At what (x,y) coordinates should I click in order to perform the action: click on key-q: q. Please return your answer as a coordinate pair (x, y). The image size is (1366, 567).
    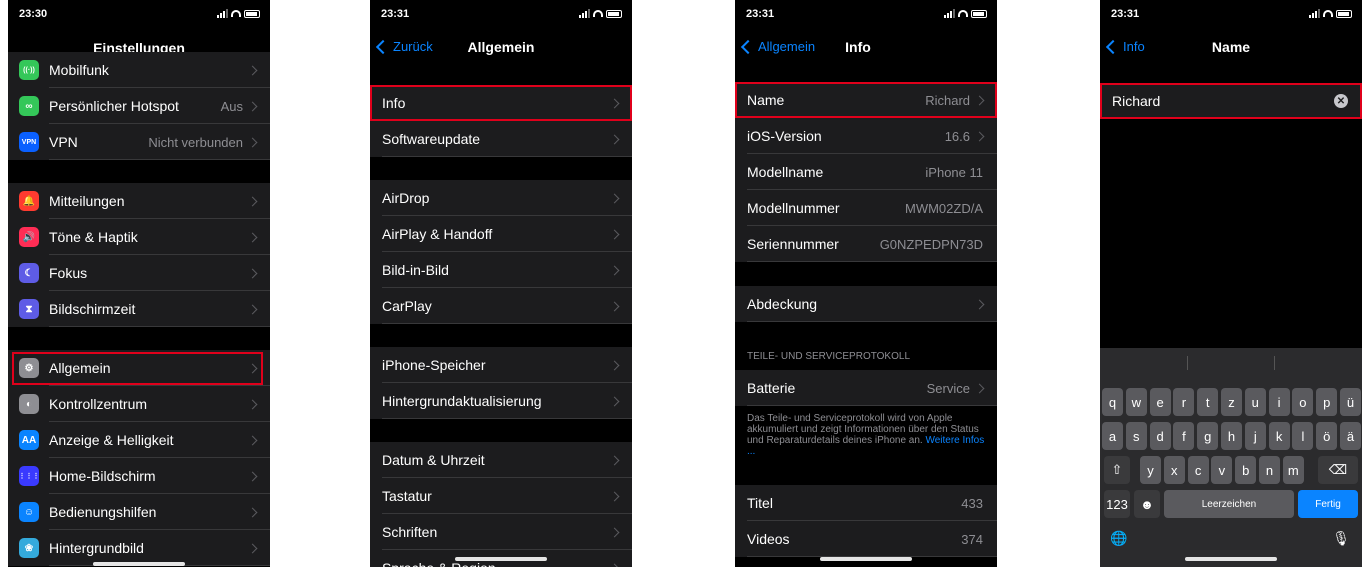
    Looking at the image, I should click on (1112, 402).